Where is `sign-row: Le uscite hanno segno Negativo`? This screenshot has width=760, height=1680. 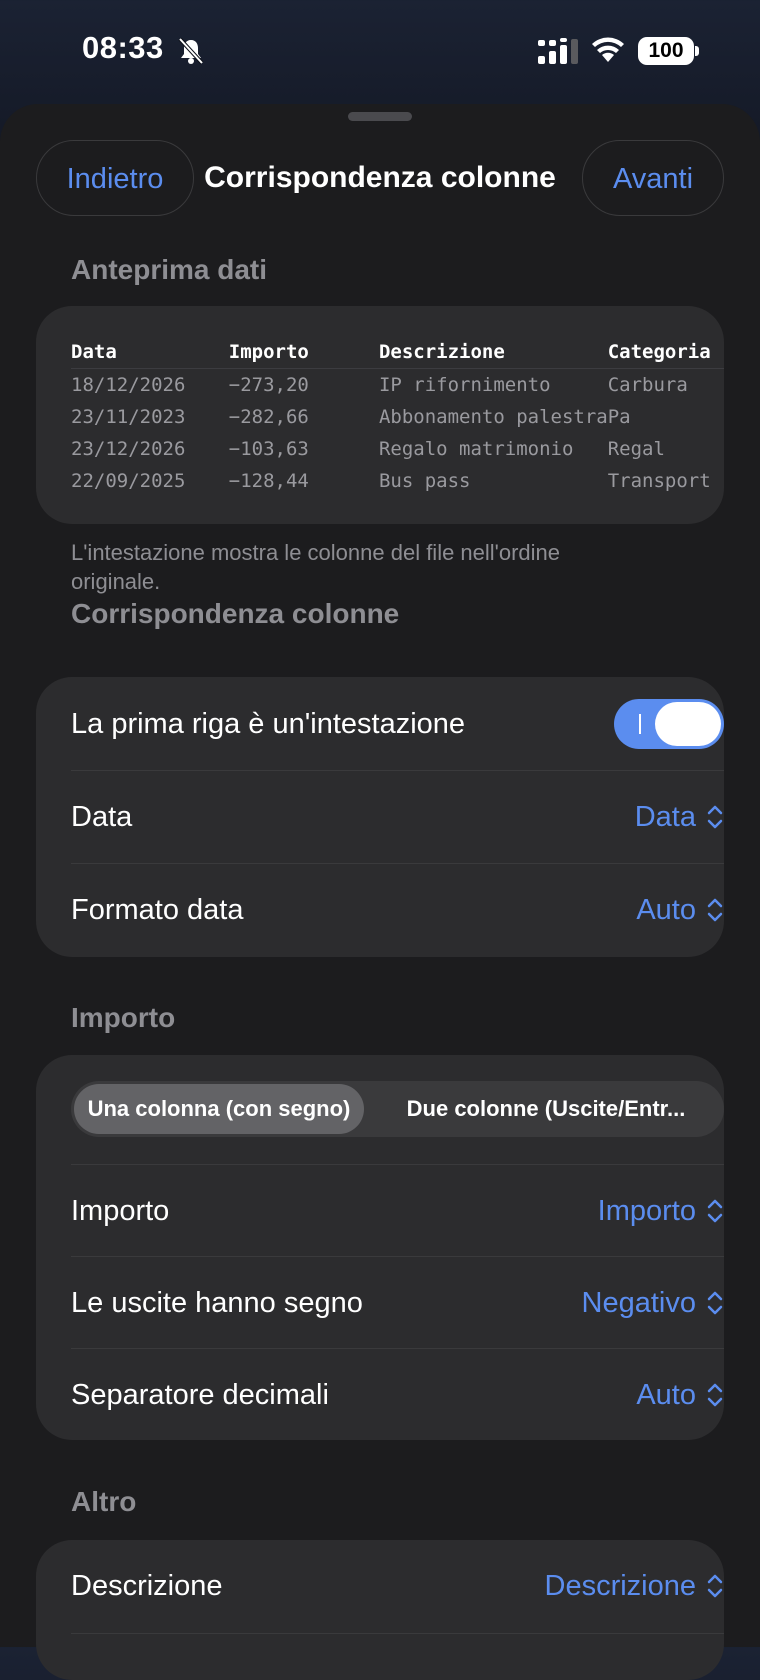
sign-row: Le uscite hanno segno Negativo is located at coordinates (397, 1303).